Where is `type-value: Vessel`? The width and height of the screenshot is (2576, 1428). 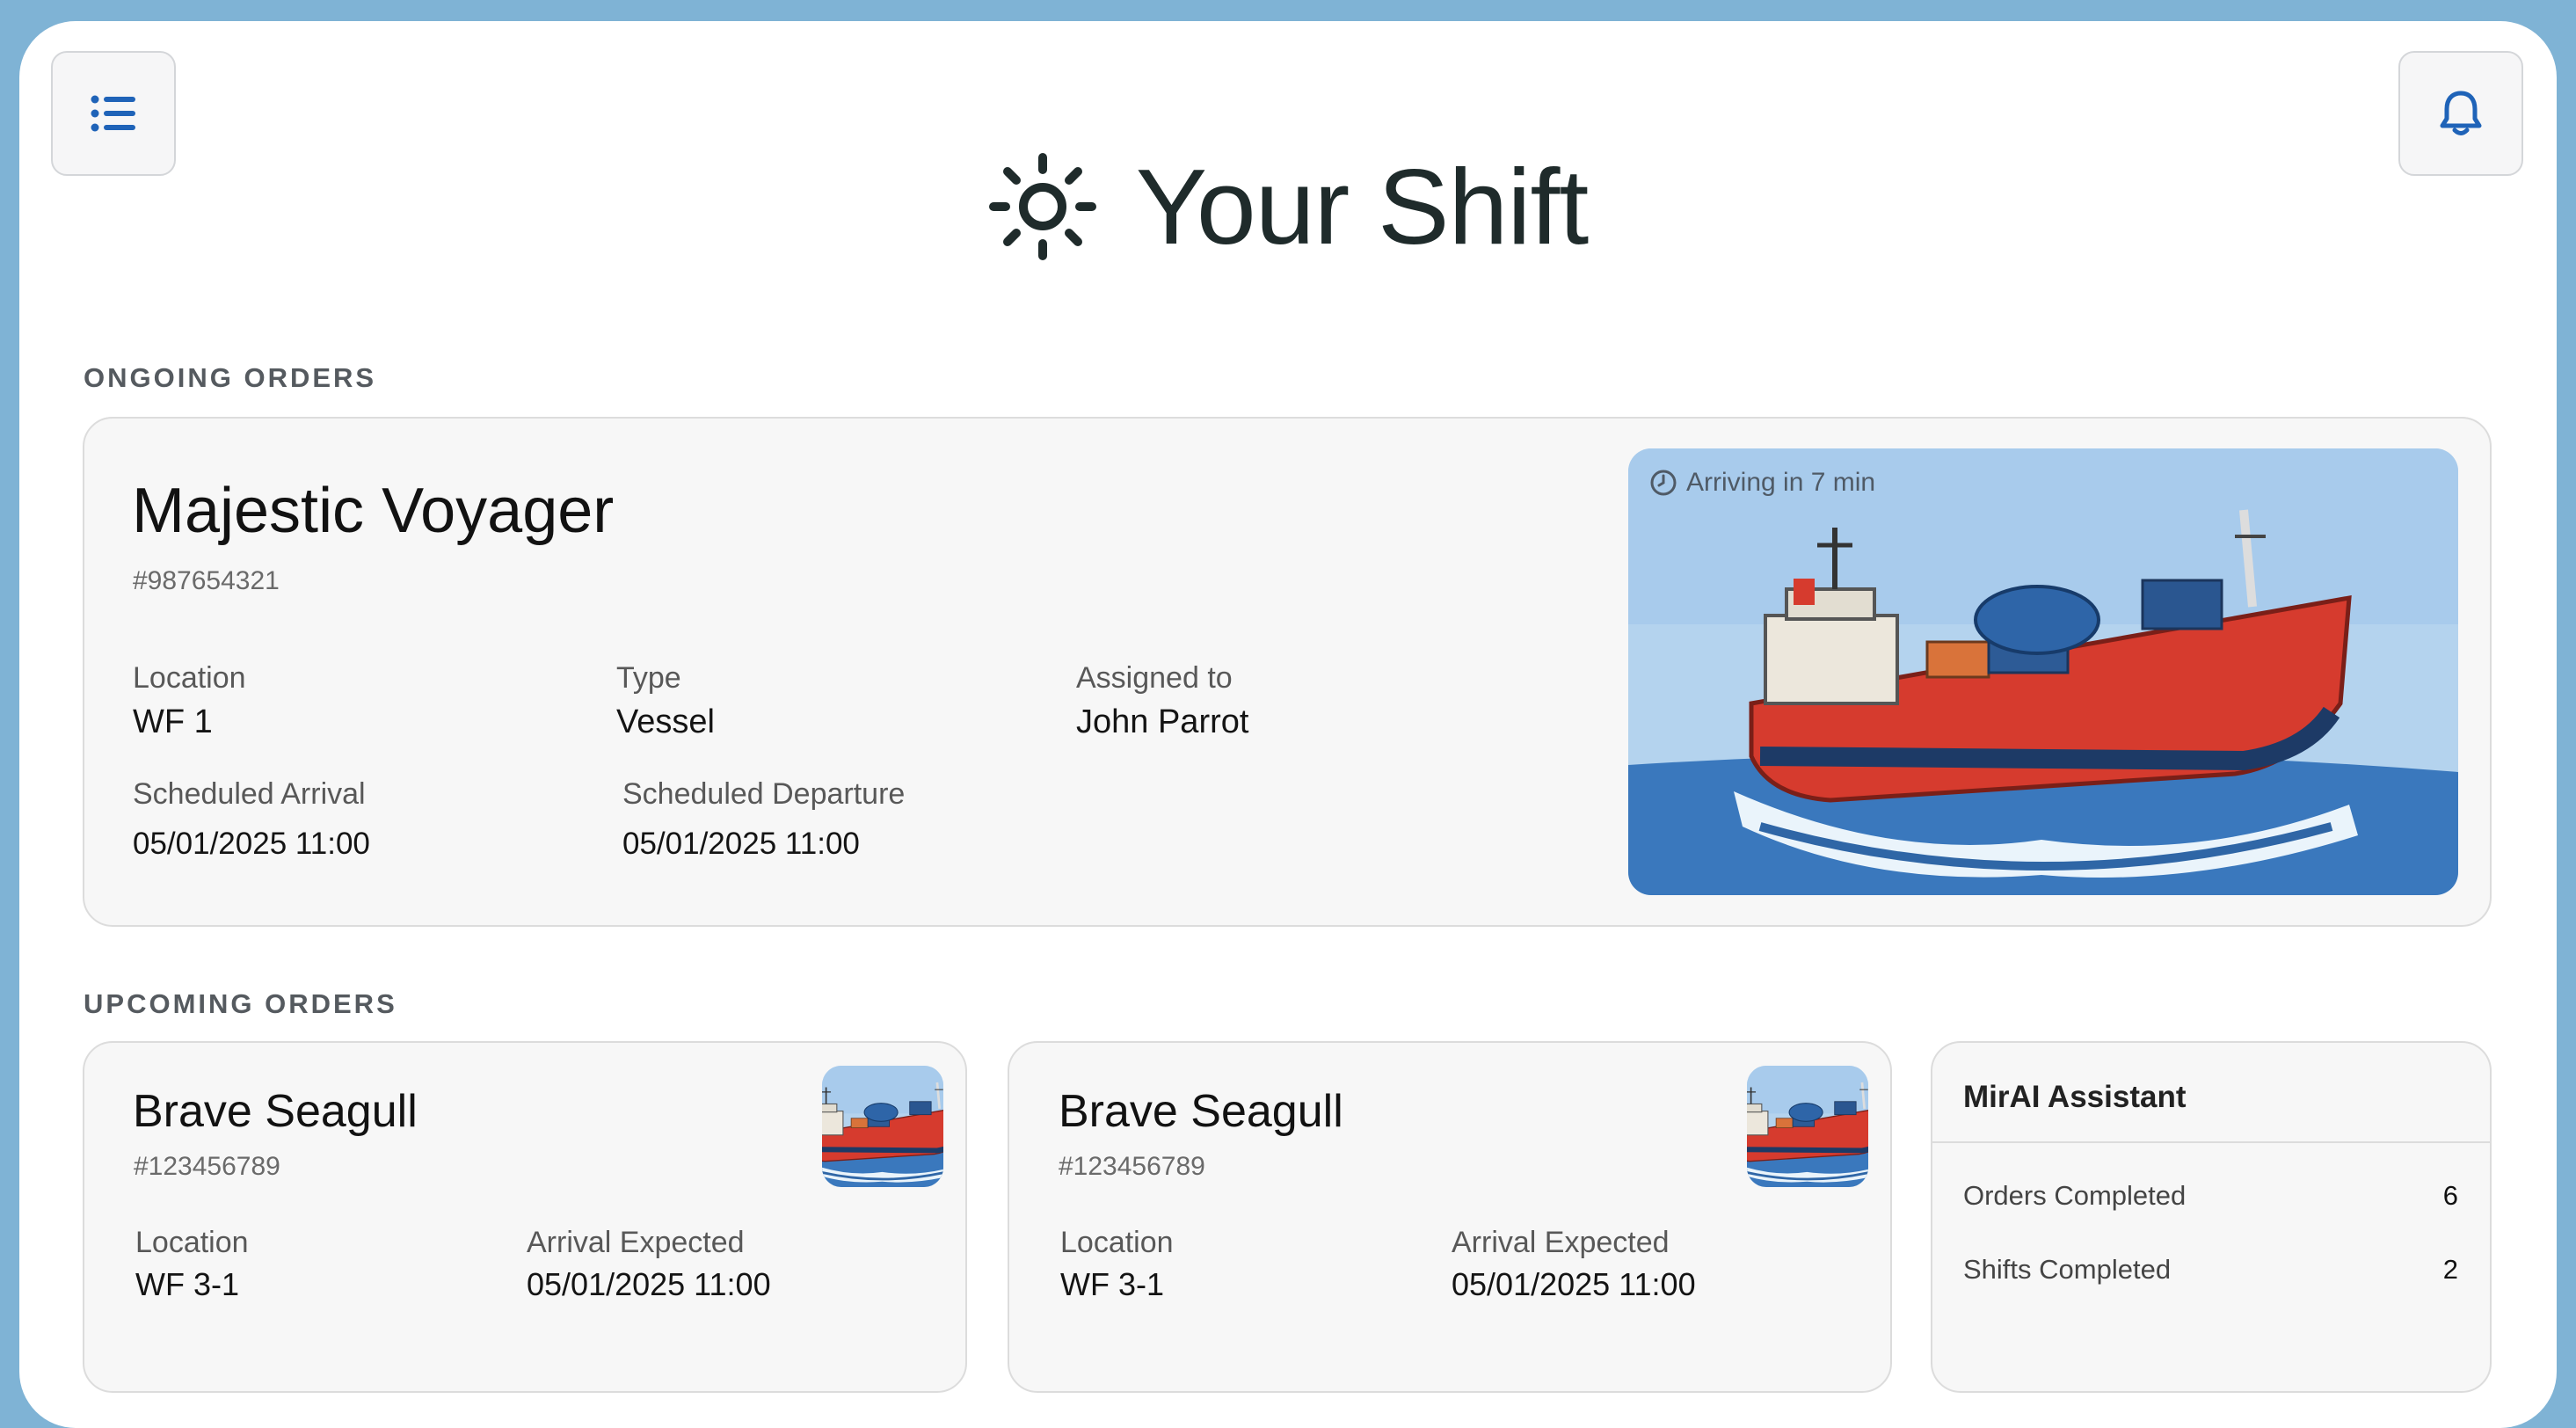 type-value: Vessel is located at coordinates (665, 721).